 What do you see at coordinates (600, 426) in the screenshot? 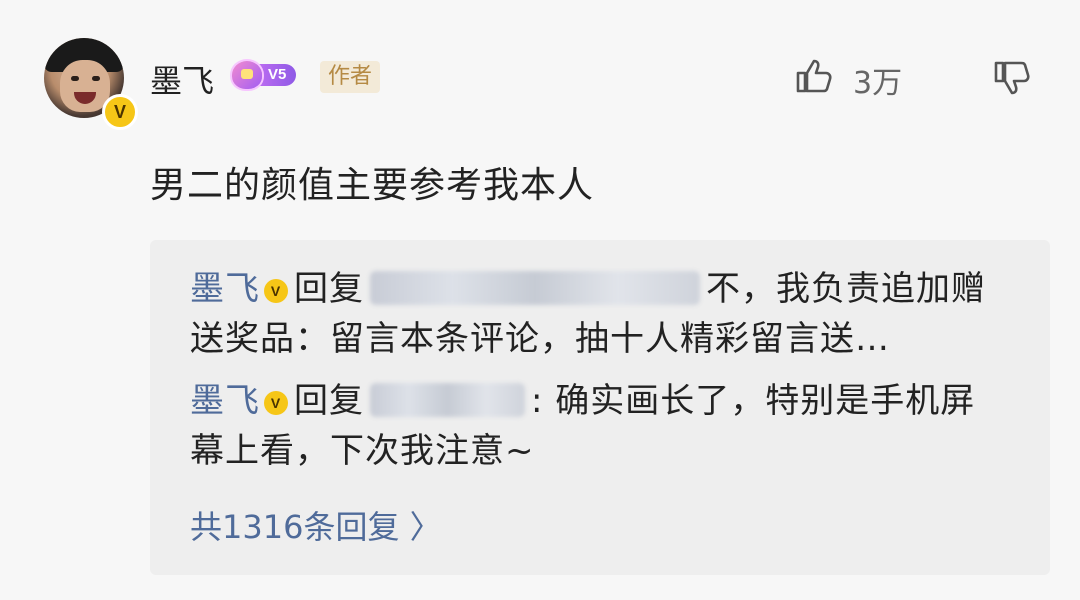
I see `reply-item: 墨飞 V 回复: 确实画长了，特别是手机屏幕上看，下次我注意~` at bounding box center [600, 426].